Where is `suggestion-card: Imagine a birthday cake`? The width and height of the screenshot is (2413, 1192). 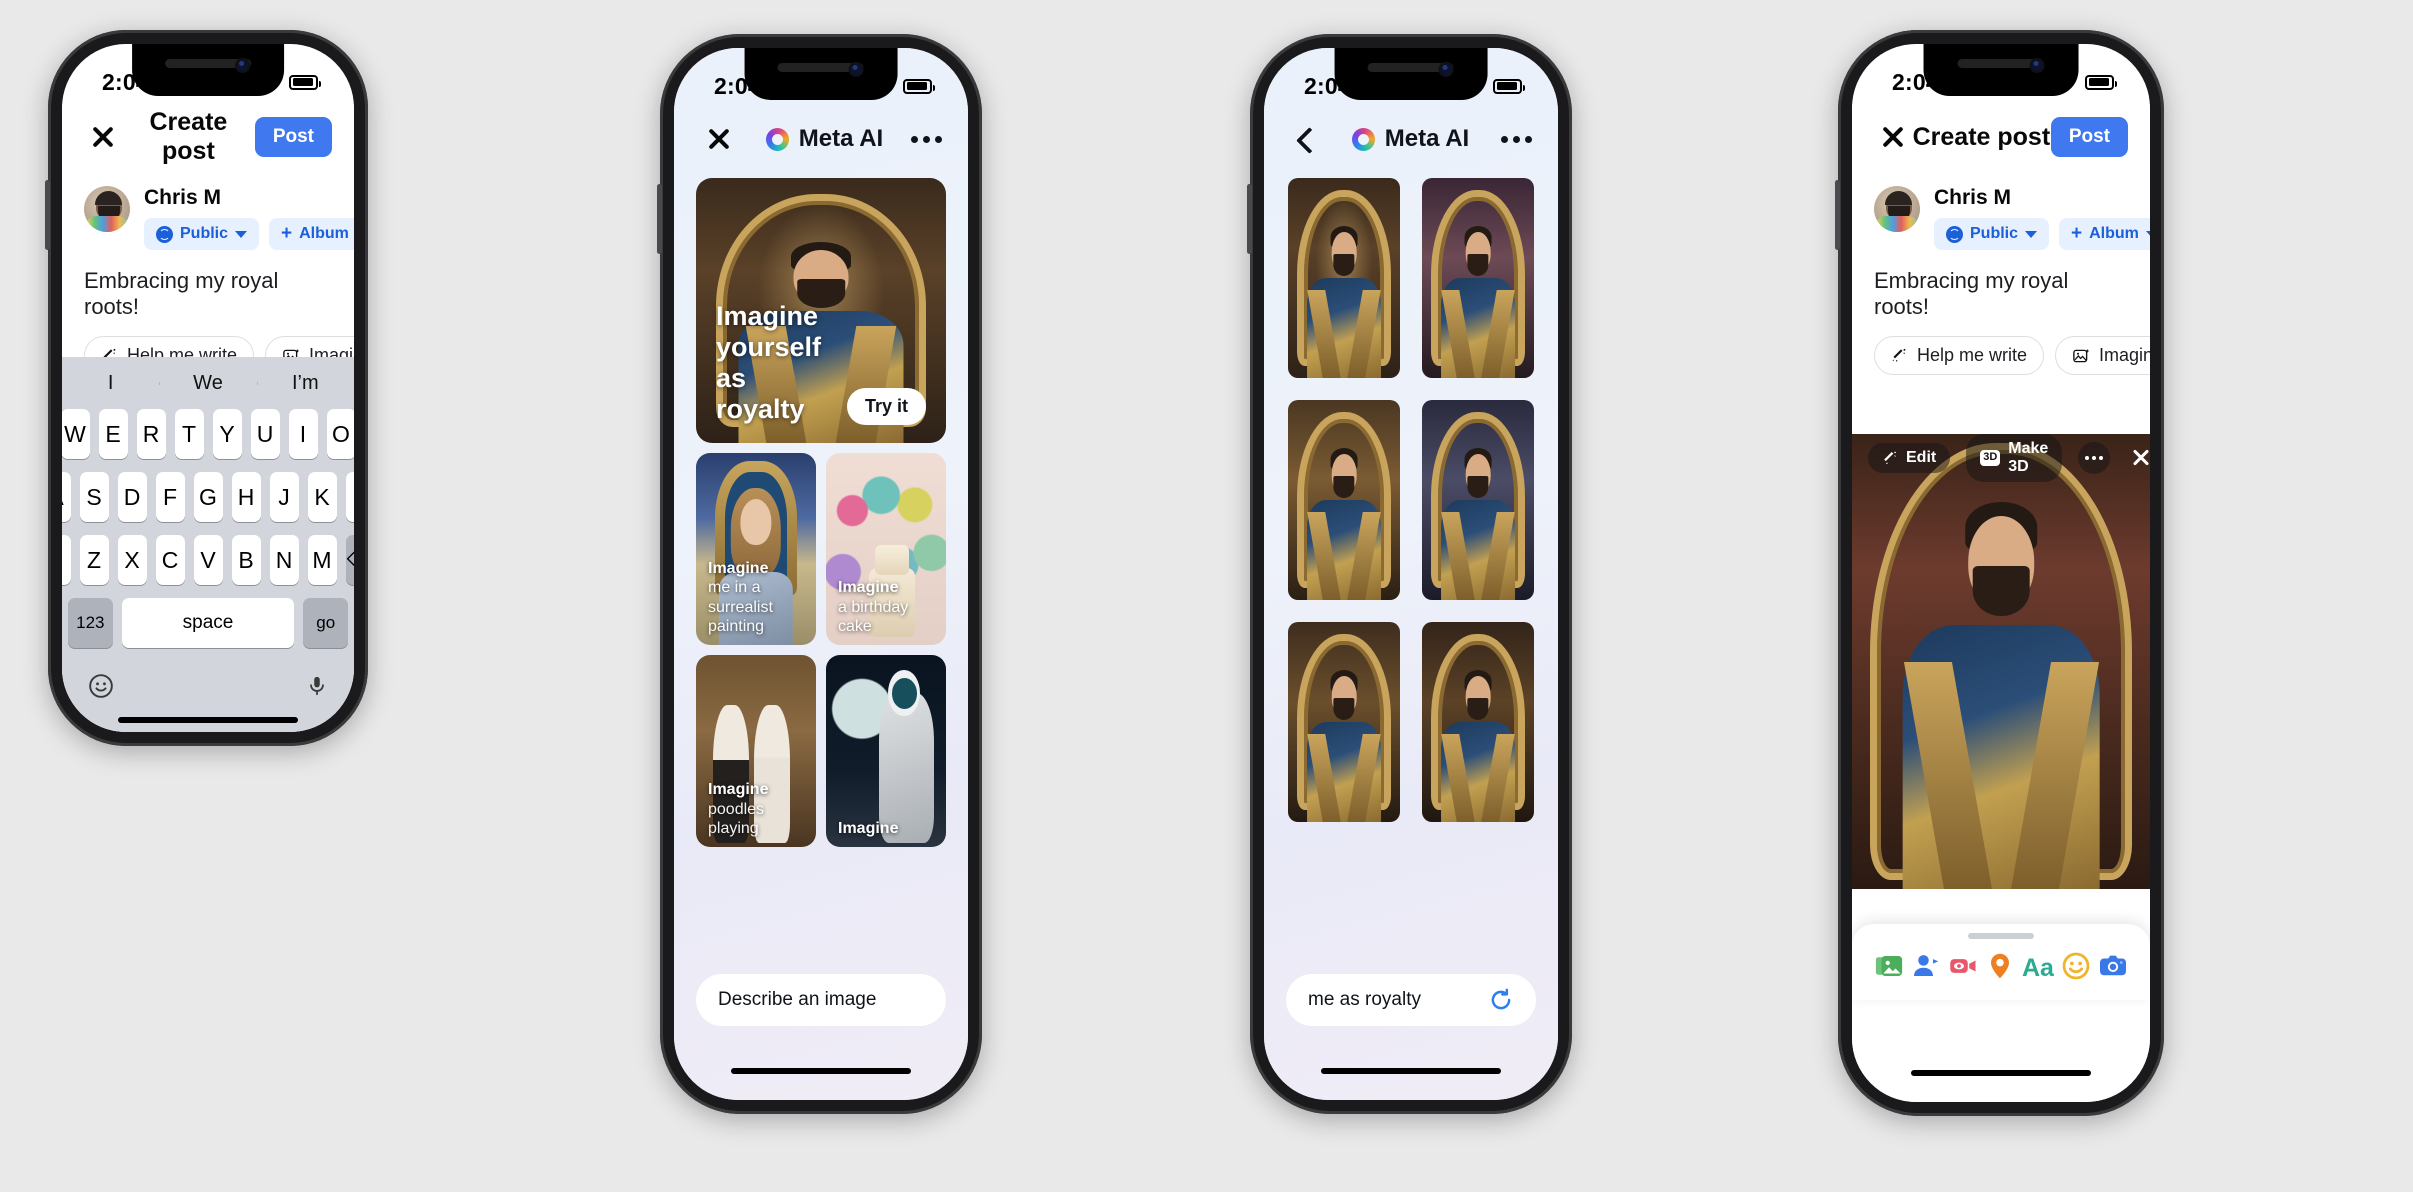 suggestion-card: Imagine a birthday cake is located at coordinates (886, 549).